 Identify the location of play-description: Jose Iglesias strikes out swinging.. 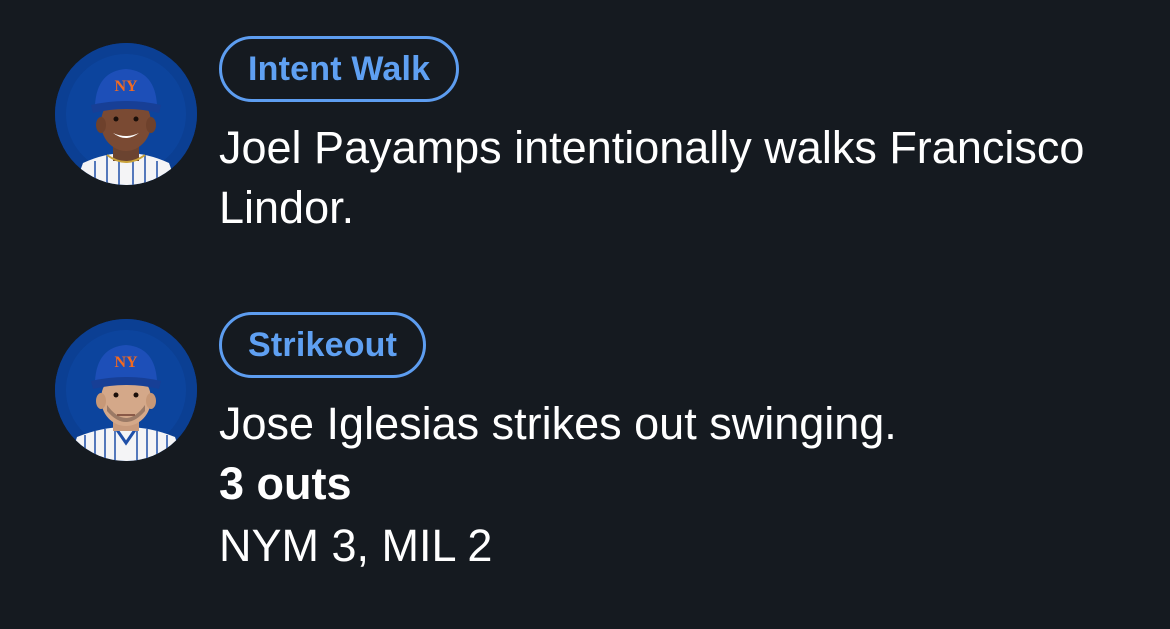
(558, 423).